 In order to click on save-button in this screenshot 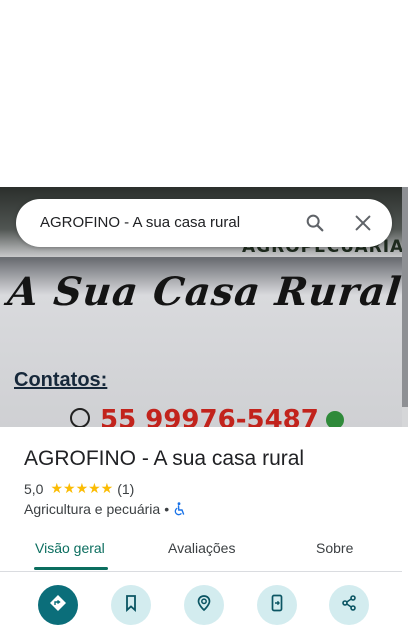, I will do `click(131, 605)`.